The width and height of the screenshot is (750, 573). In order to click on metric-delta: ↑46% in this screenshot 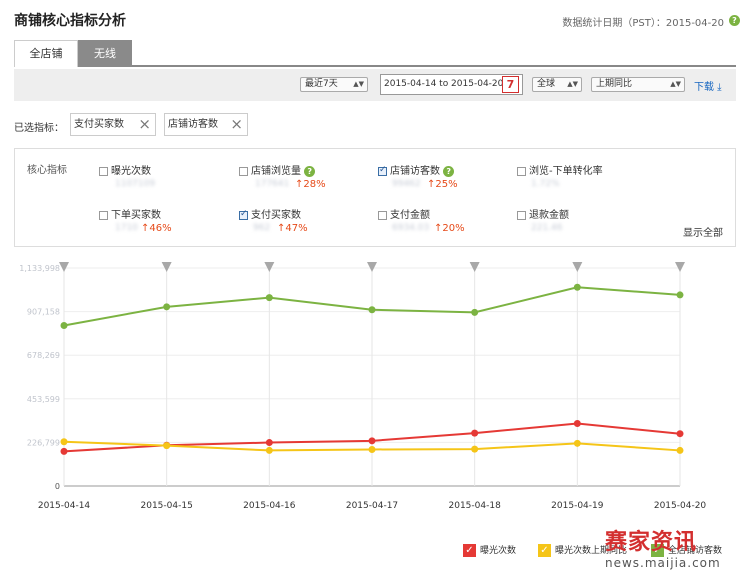, I will do `click(156, 228)`.